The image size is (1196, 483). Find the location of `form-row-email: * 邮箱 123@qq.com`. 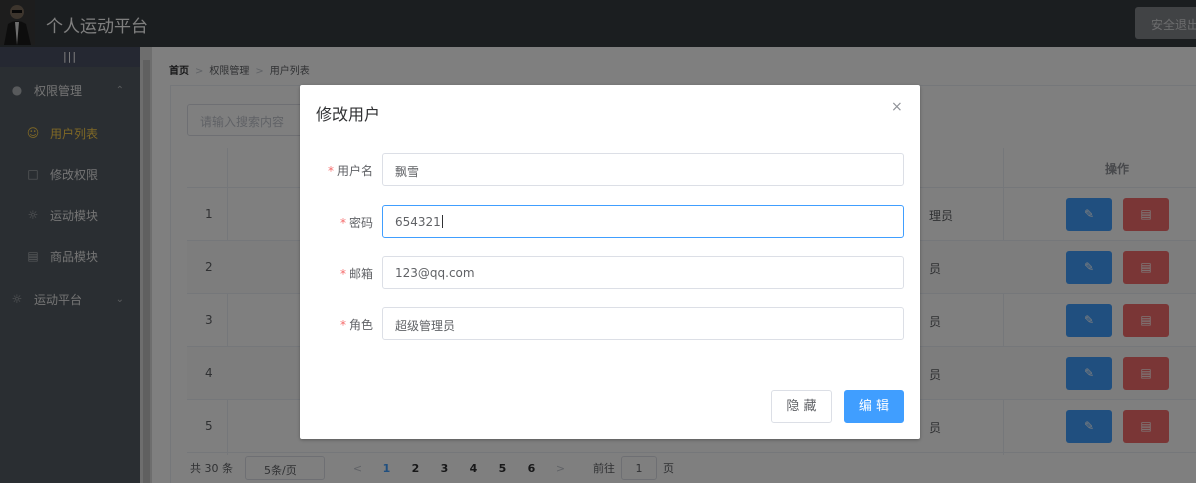

form-row-email: * 邮箱 123@qq.com is located at coordinates (610, 272).